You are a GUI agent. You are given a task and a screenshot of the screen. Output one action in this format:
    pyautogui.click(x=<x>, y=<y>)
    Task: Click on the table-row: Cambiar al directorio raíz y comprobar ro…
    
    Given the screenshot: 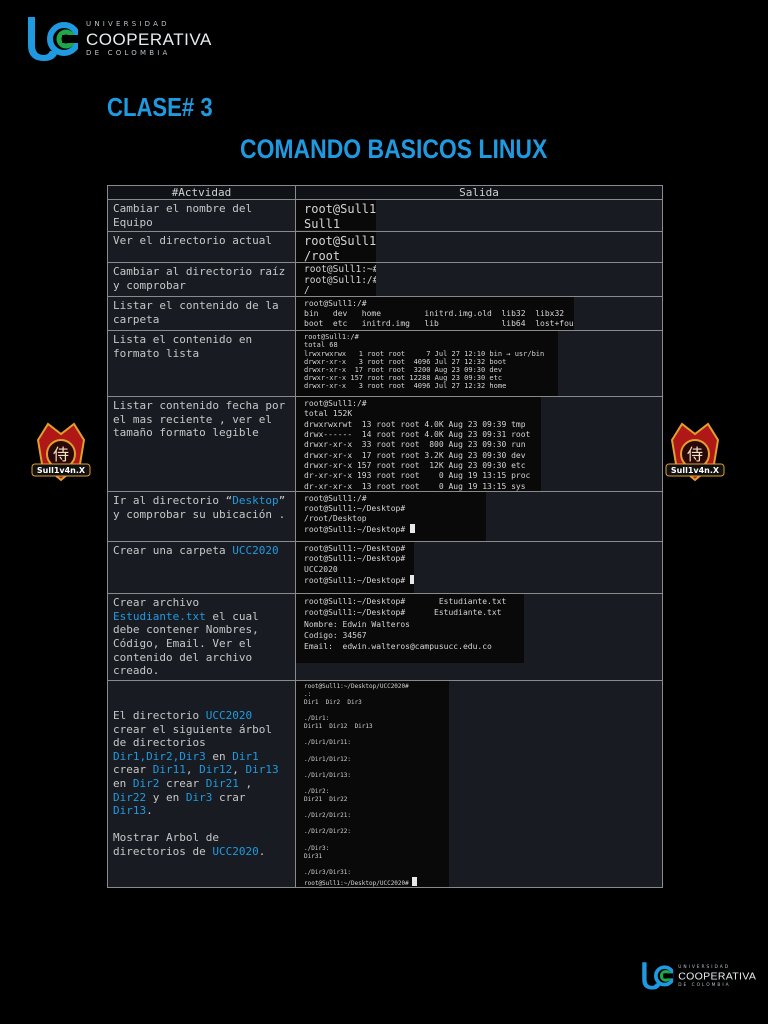 What is the action you would take?
    pyautogui.click(x=385, y=280)
    